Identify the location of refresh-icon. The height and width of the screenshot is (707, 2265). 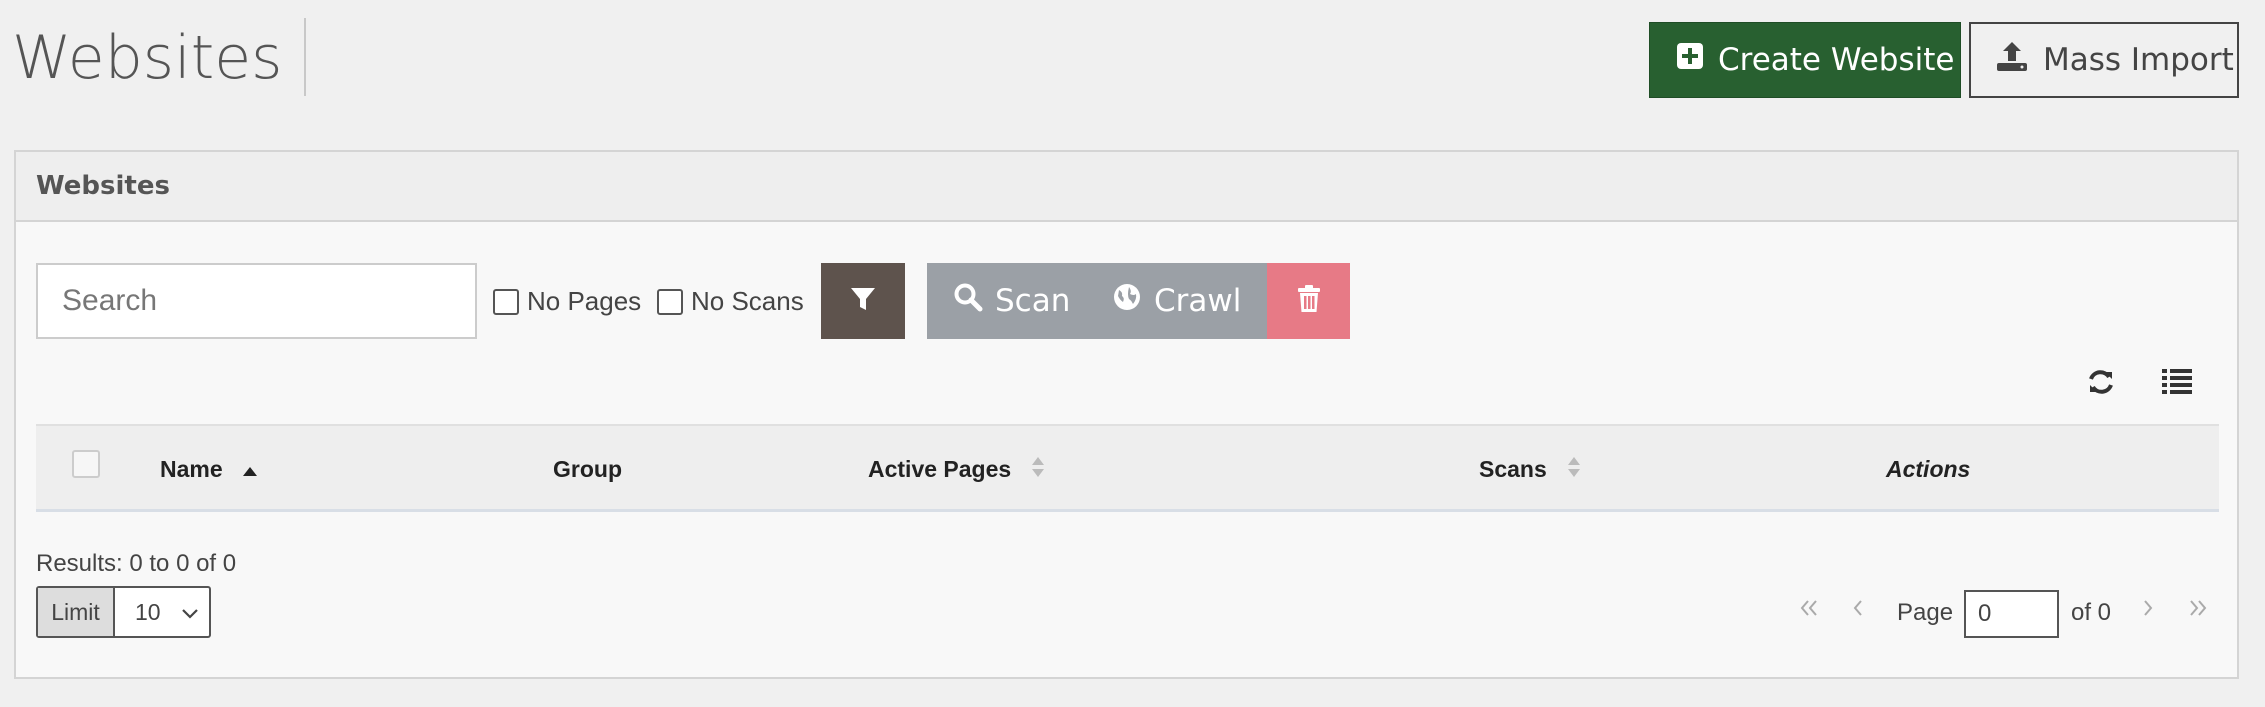
(2101, 384).